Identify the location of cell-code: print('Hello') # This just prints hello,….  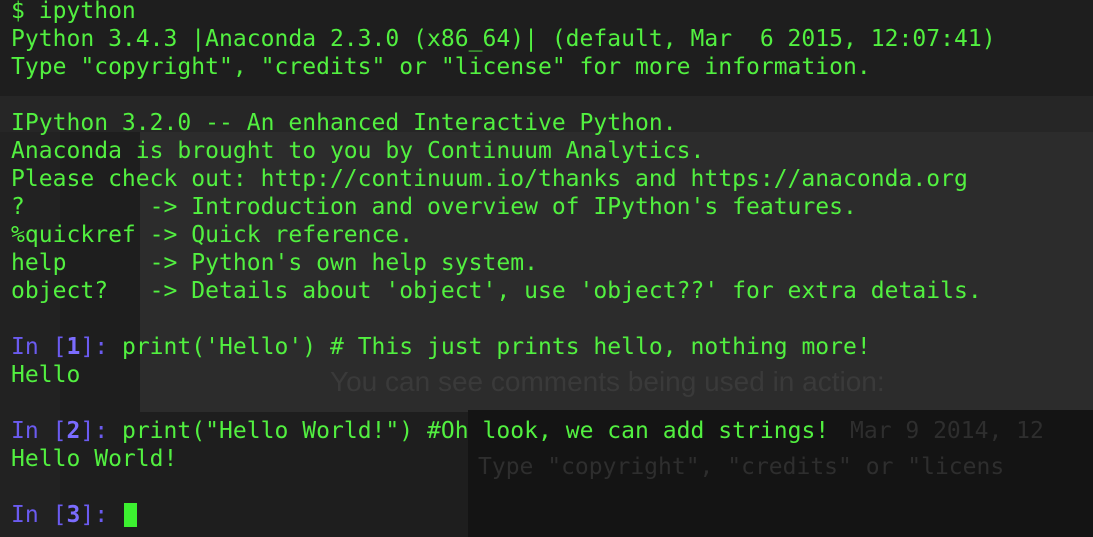
(496, 347).